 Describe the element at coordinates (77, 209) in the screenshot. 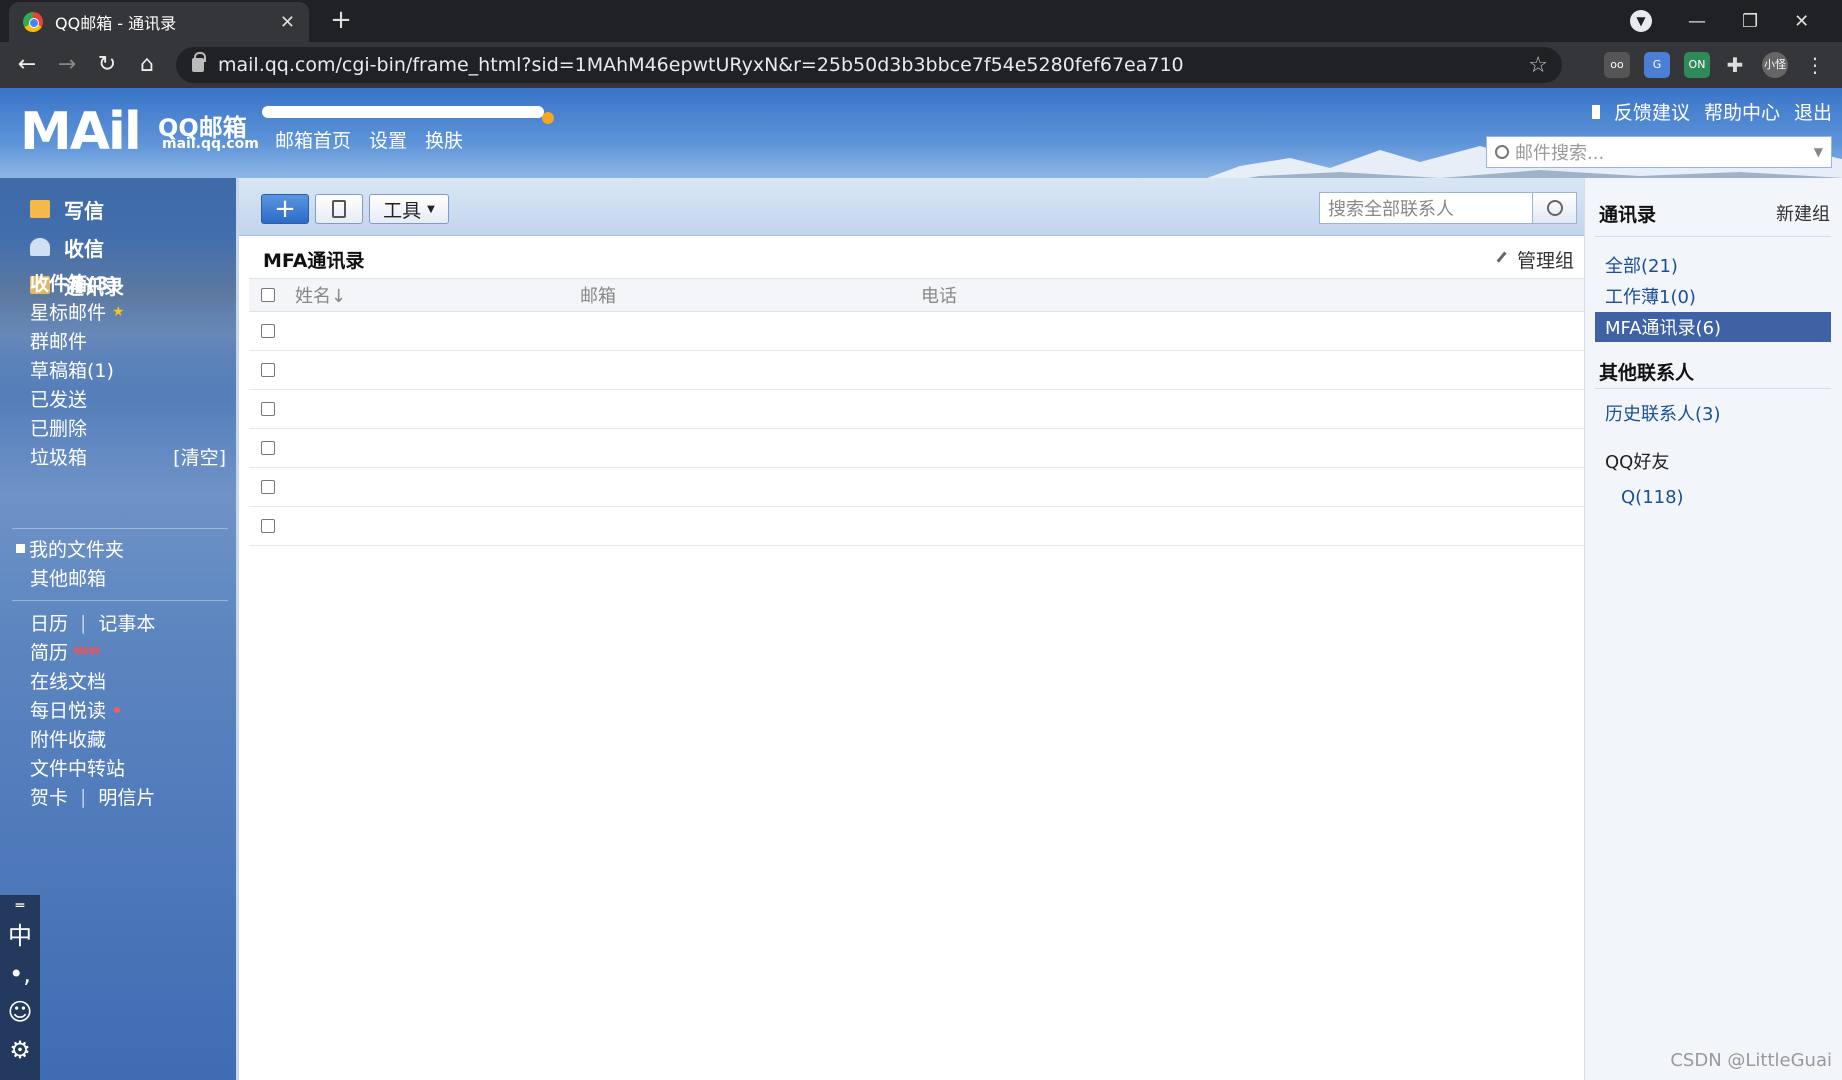

I see `compose-button: 写信` at that location.